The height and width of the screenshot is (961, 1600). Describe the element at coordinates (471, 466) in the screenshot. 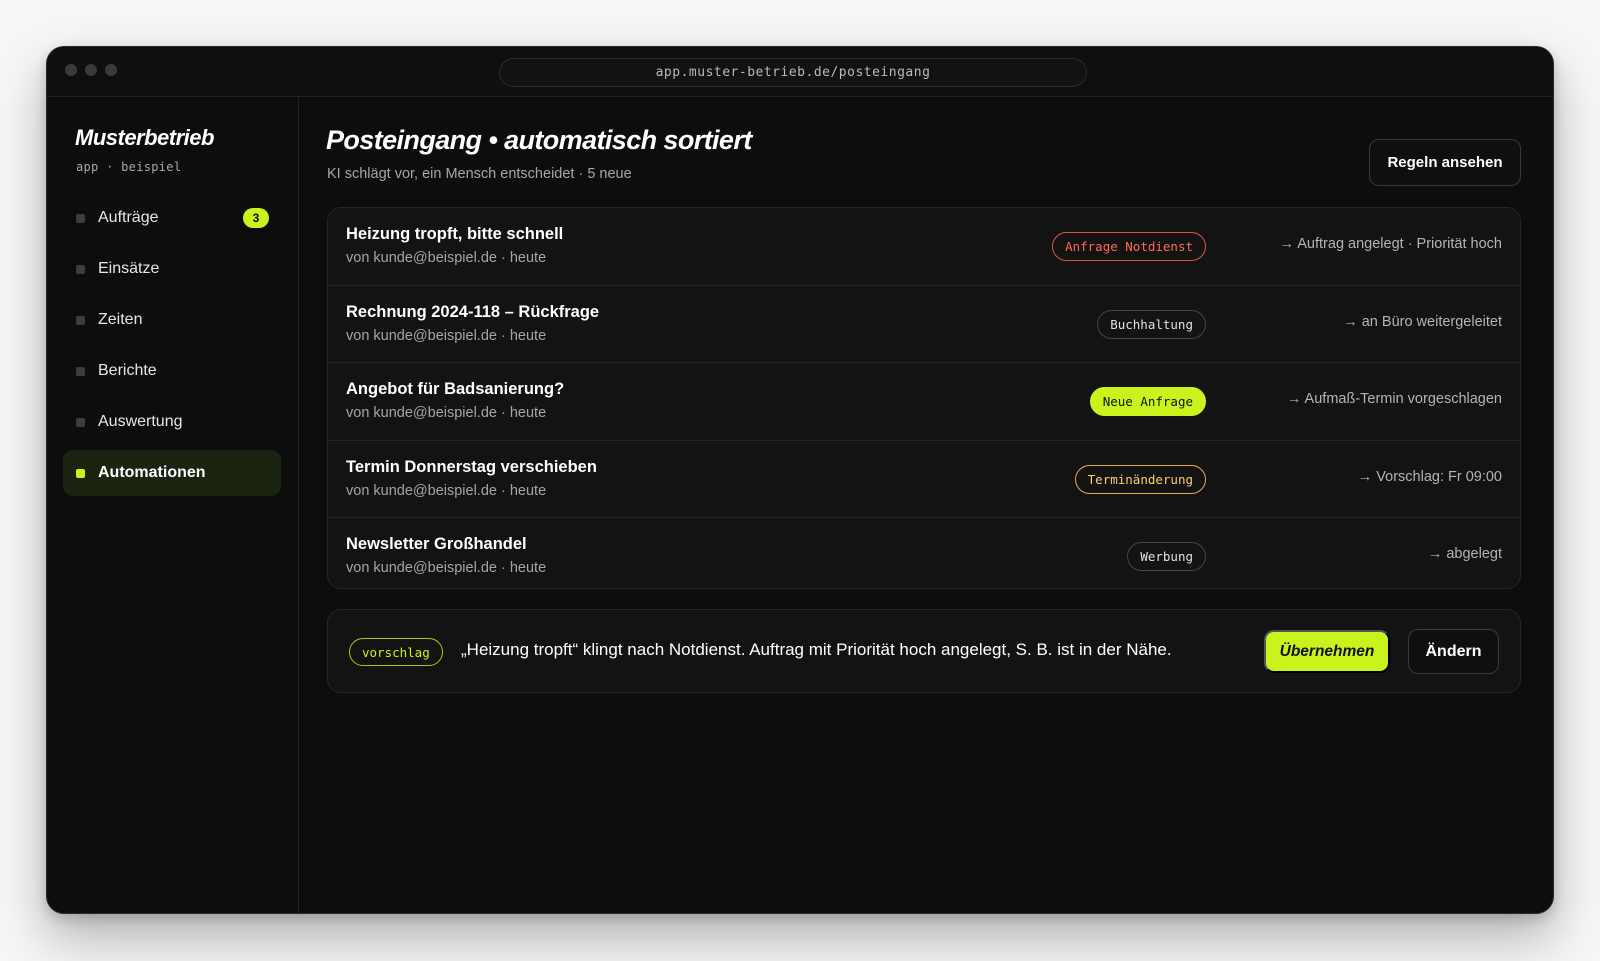

I see `mail-subject: Termin Donnerstag verschieben` at that location.